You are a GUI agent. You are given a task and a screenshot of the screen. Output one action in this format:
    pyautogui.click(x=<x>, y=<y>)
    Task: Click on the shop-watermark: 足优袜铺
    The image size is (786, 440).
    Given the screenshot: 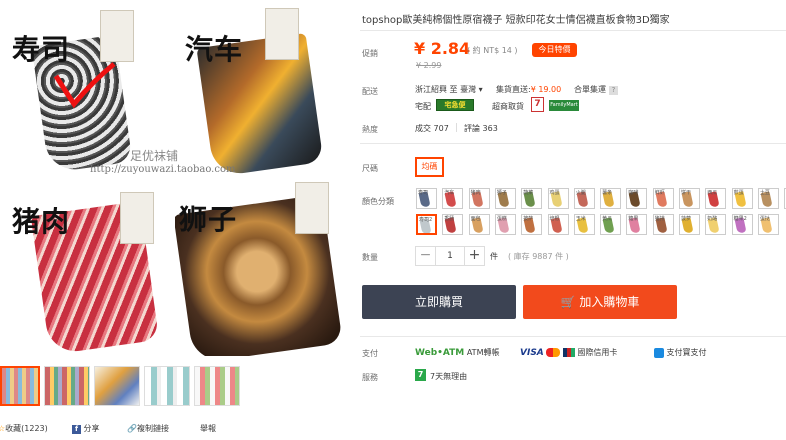 What is the action you would take?
    pyautogui.click(x=154, y=156)
    